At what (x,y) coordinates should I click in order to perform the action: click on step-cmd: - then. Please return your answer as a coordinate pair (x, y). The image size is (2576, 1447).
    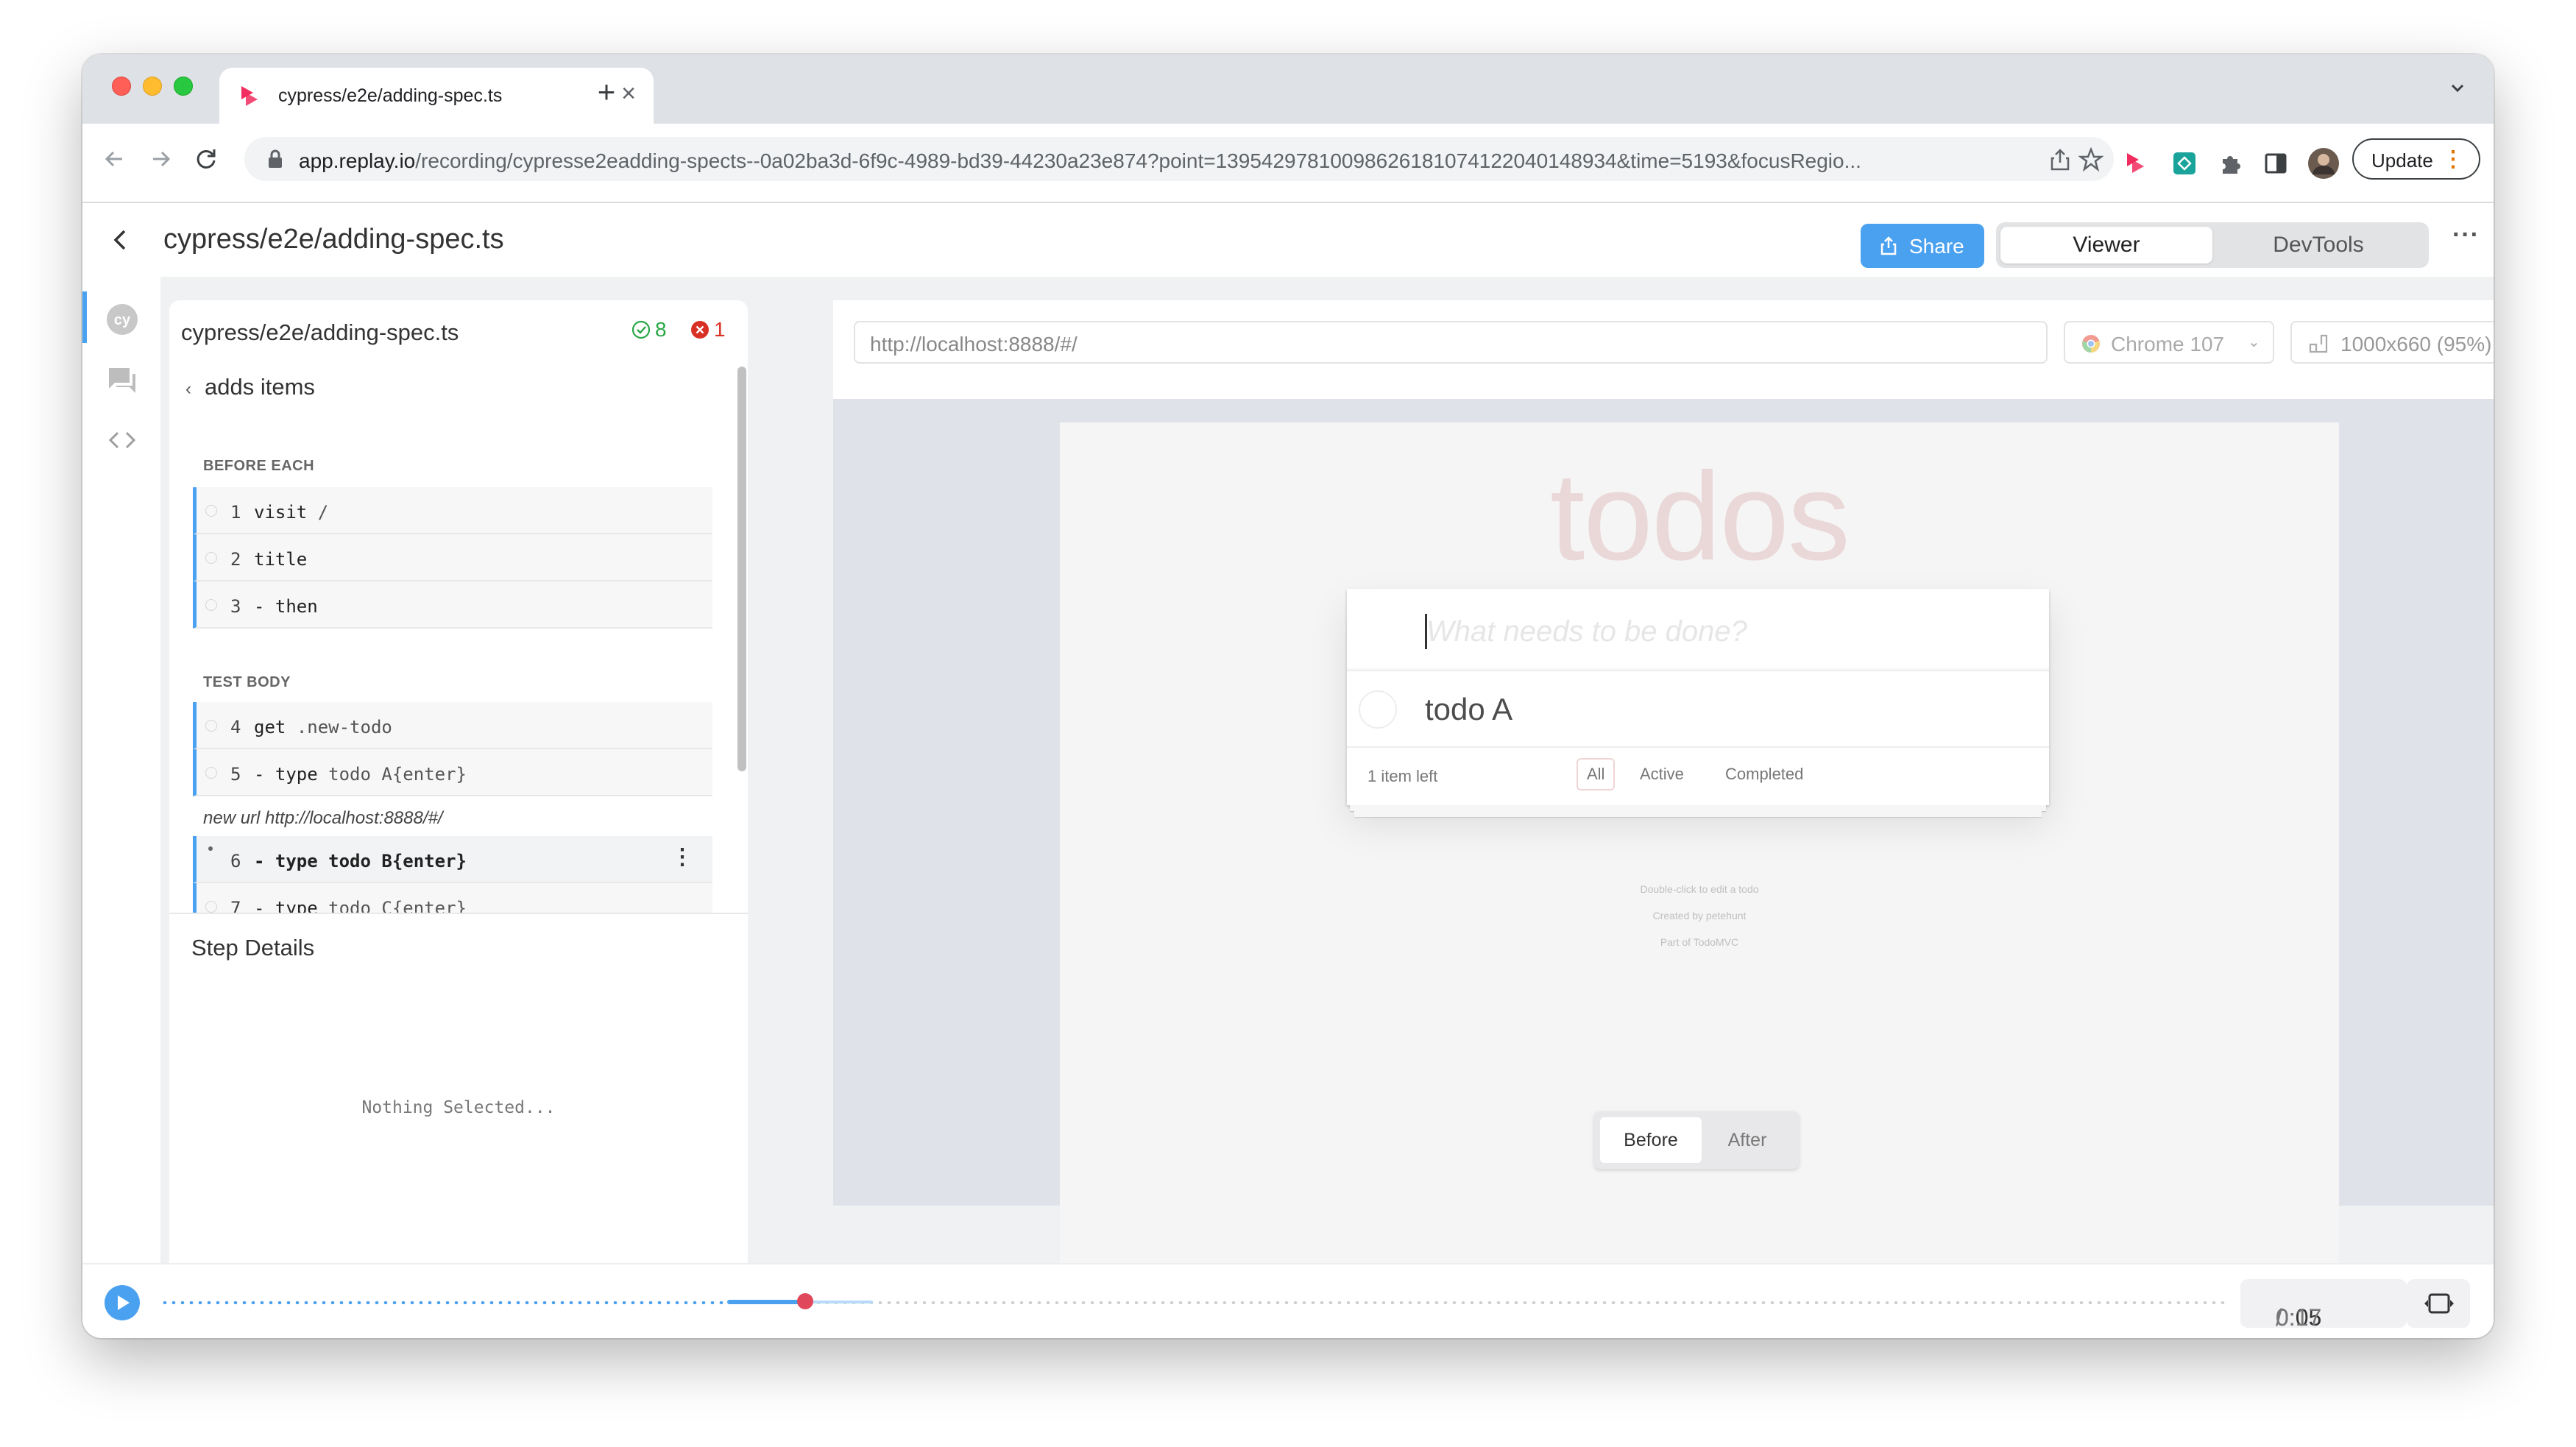
    Looking at the image, I should click on (286, 606).